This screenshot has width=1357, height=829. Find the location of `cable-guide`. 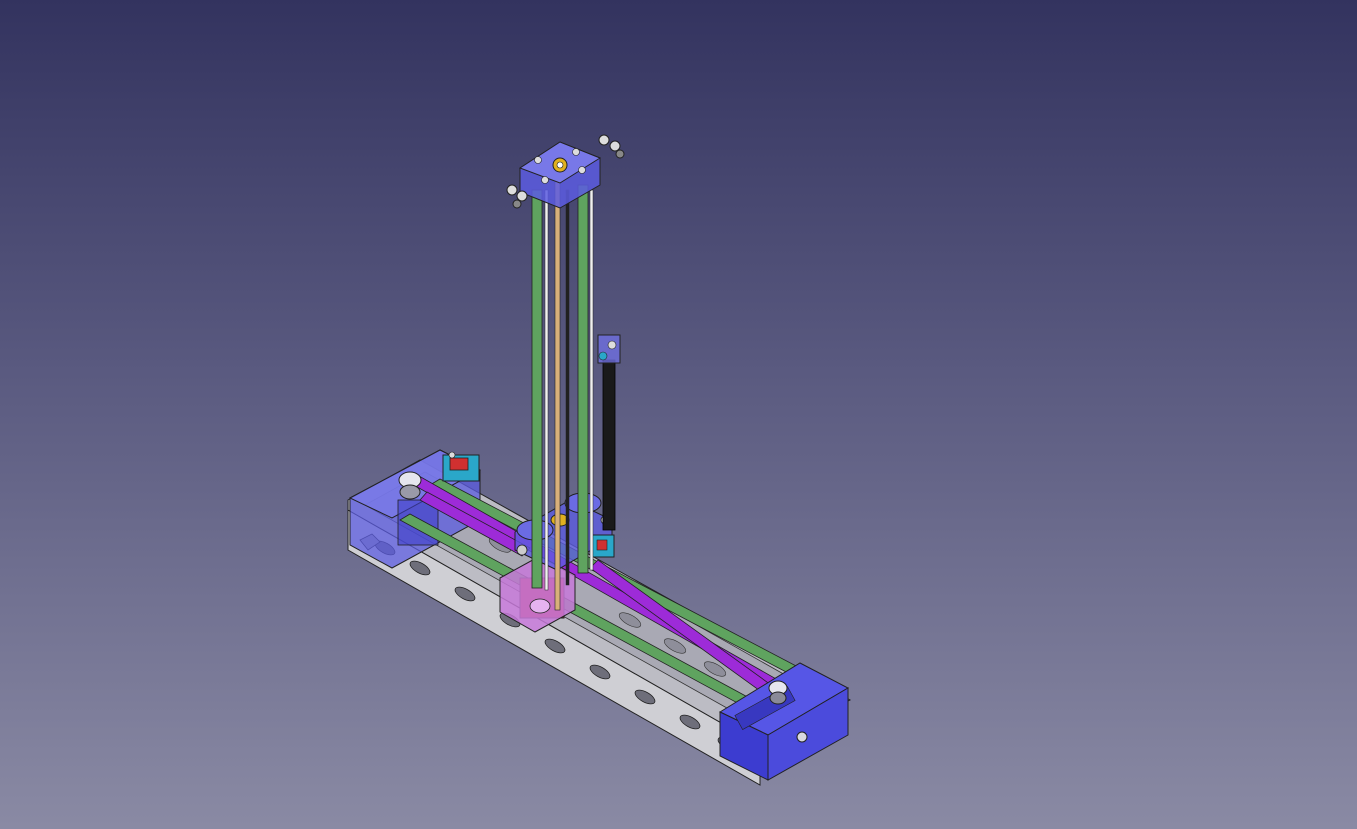

cable-guide is located at coordinates (609, 432).